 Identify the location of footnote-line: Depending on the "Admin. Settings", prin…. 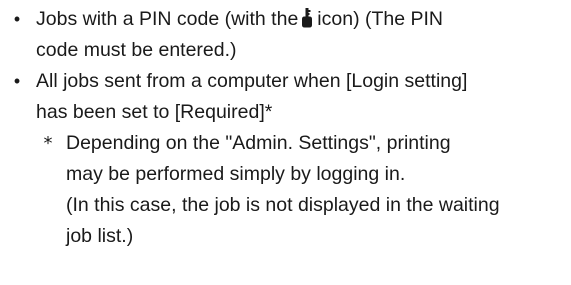
(258, 143).